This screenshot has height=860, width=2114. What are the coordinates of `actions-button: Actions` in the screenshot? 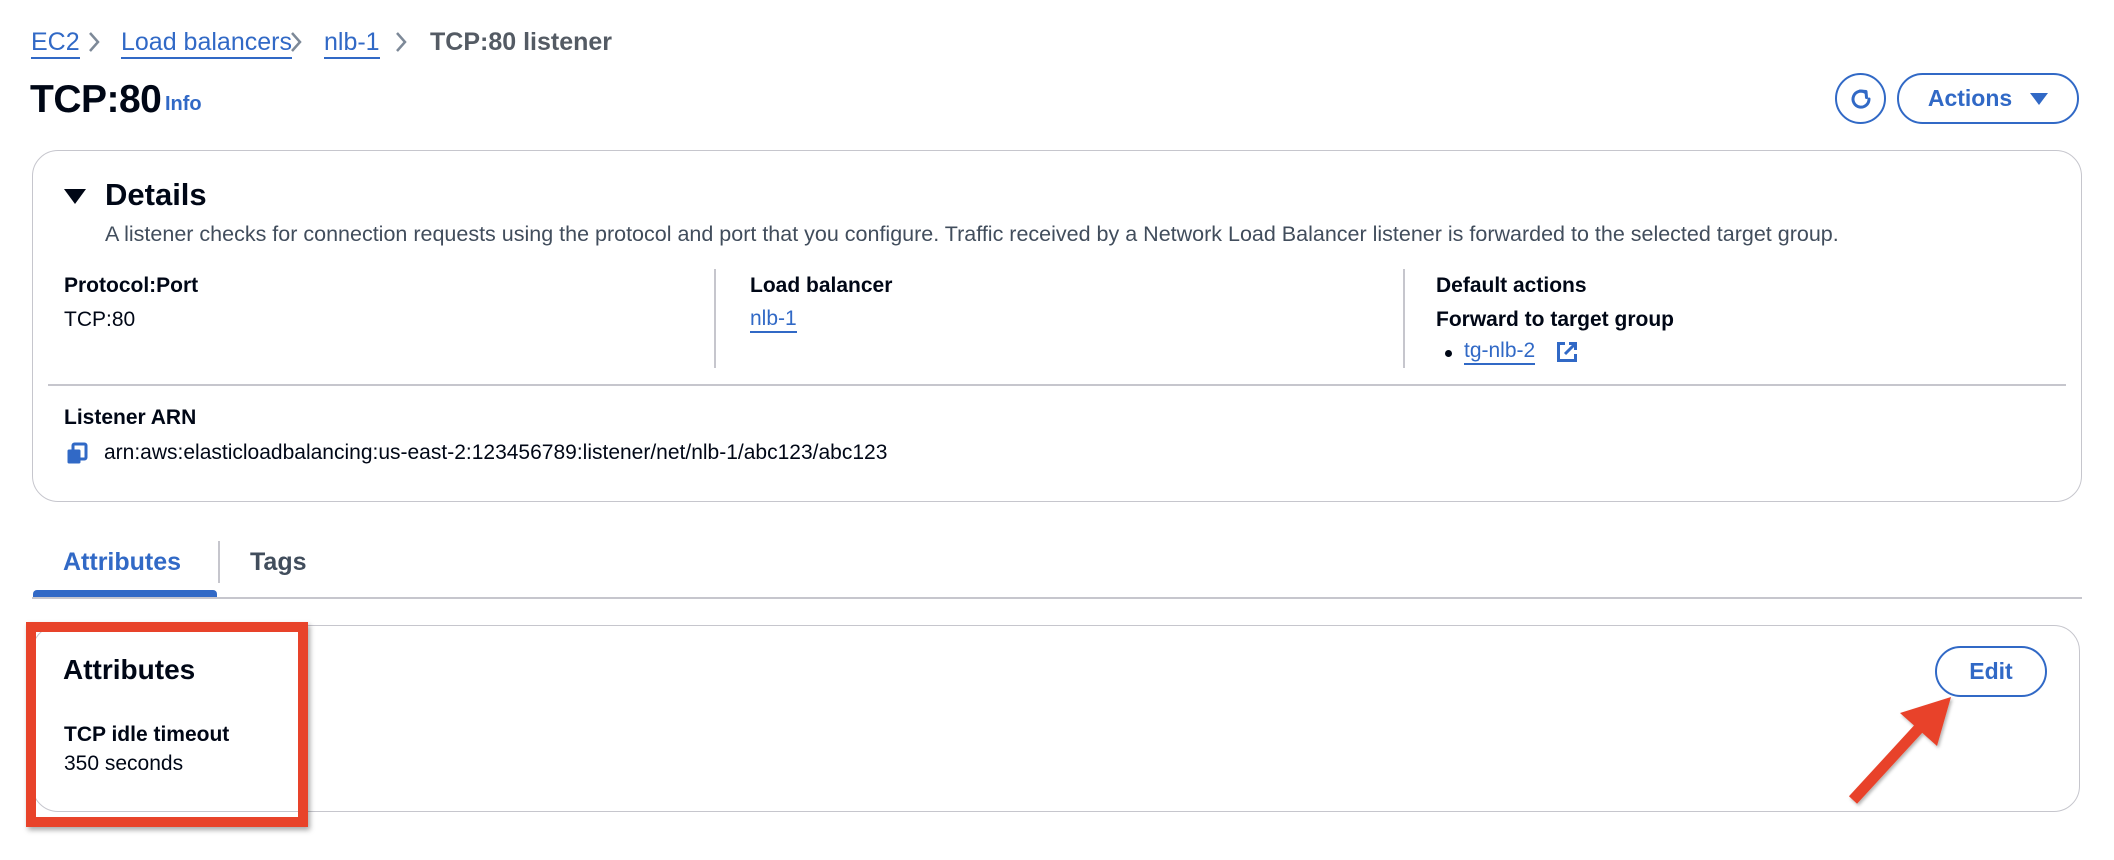 It's located at (1988, 98).